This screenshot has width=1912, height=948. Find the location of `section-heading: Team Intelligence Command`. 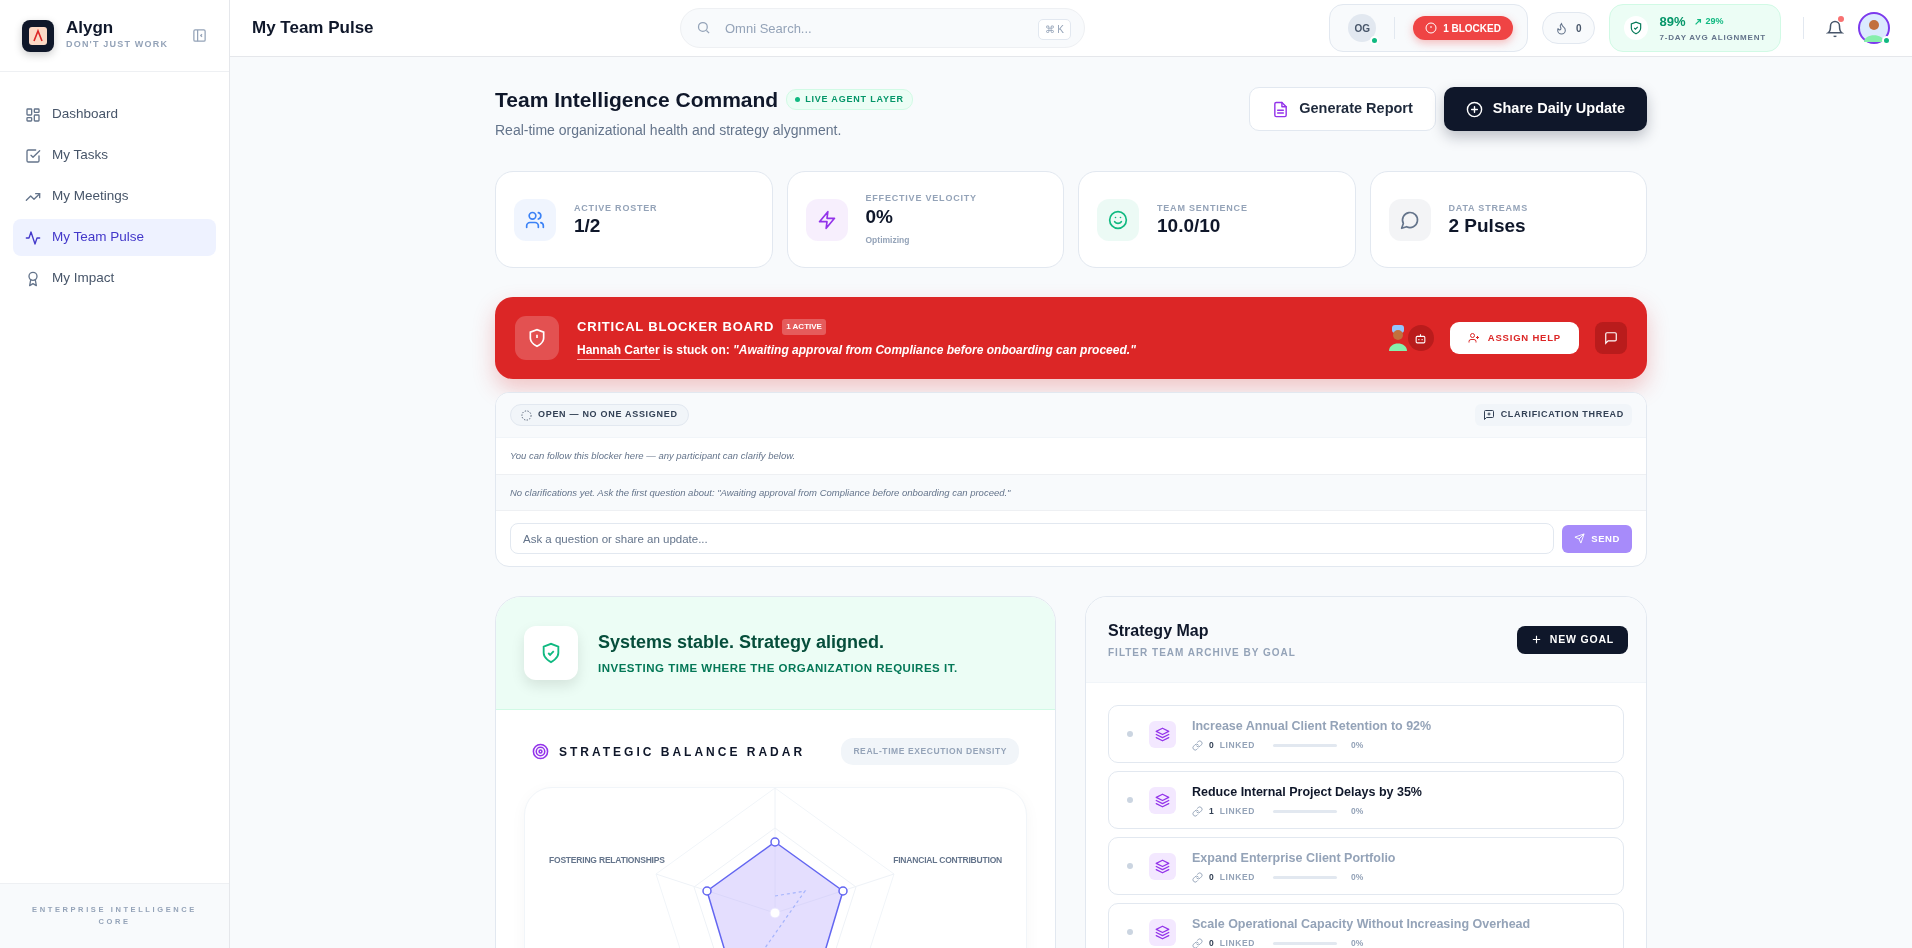

section-heading: Team Intelligence Command is located at coordinates (637, 100).